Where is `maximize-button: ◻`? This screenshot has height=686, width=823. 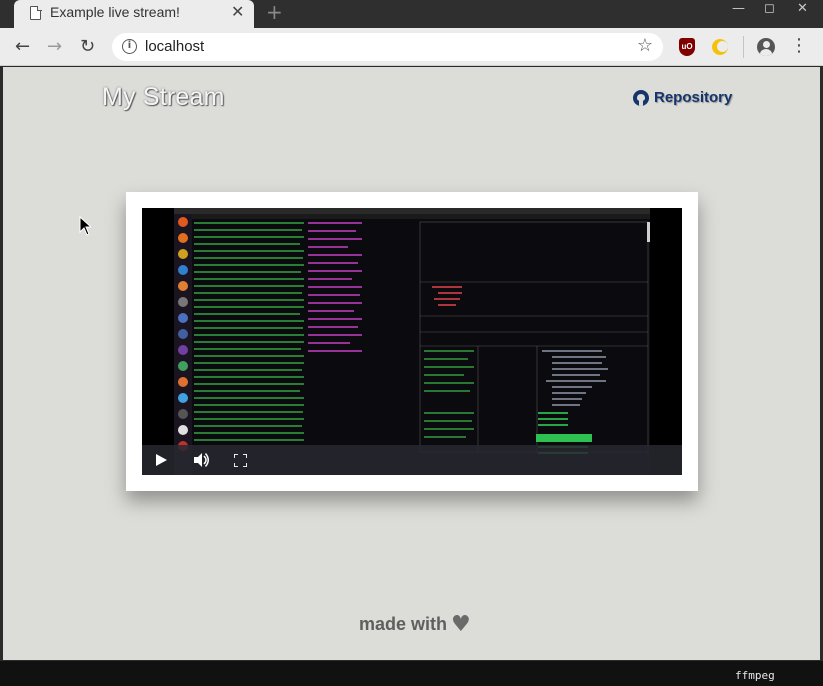 maximize-button: ◻ is located at coordinates (769, 8).